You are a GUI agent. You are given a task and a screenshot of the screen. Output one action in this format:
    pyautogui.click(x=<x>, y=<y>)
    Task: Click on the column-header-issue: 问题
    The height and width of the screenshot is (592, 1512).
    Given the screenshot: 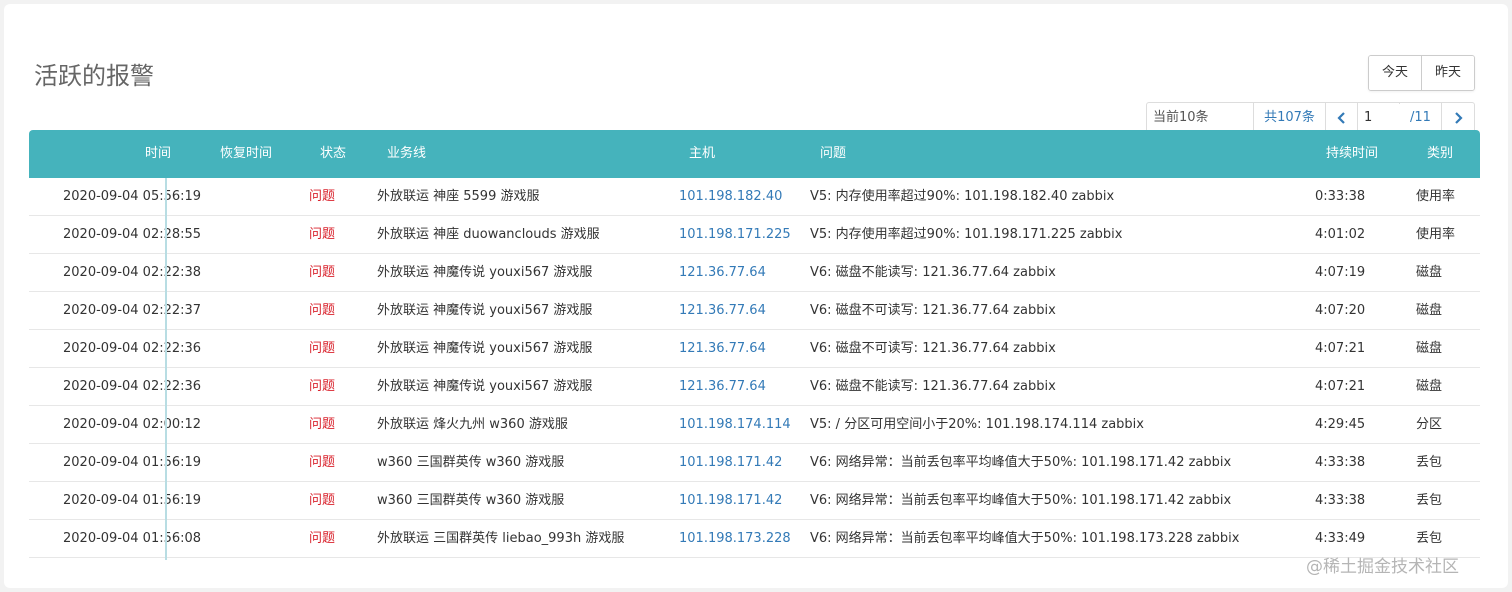 What is the action you would take?
    pyautogui.click(x=833, y=154)
    